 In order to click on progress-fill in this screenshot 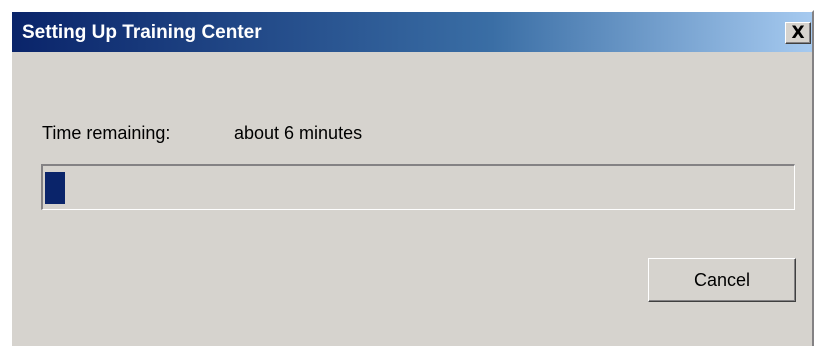, I will do `click(55, 188)`.